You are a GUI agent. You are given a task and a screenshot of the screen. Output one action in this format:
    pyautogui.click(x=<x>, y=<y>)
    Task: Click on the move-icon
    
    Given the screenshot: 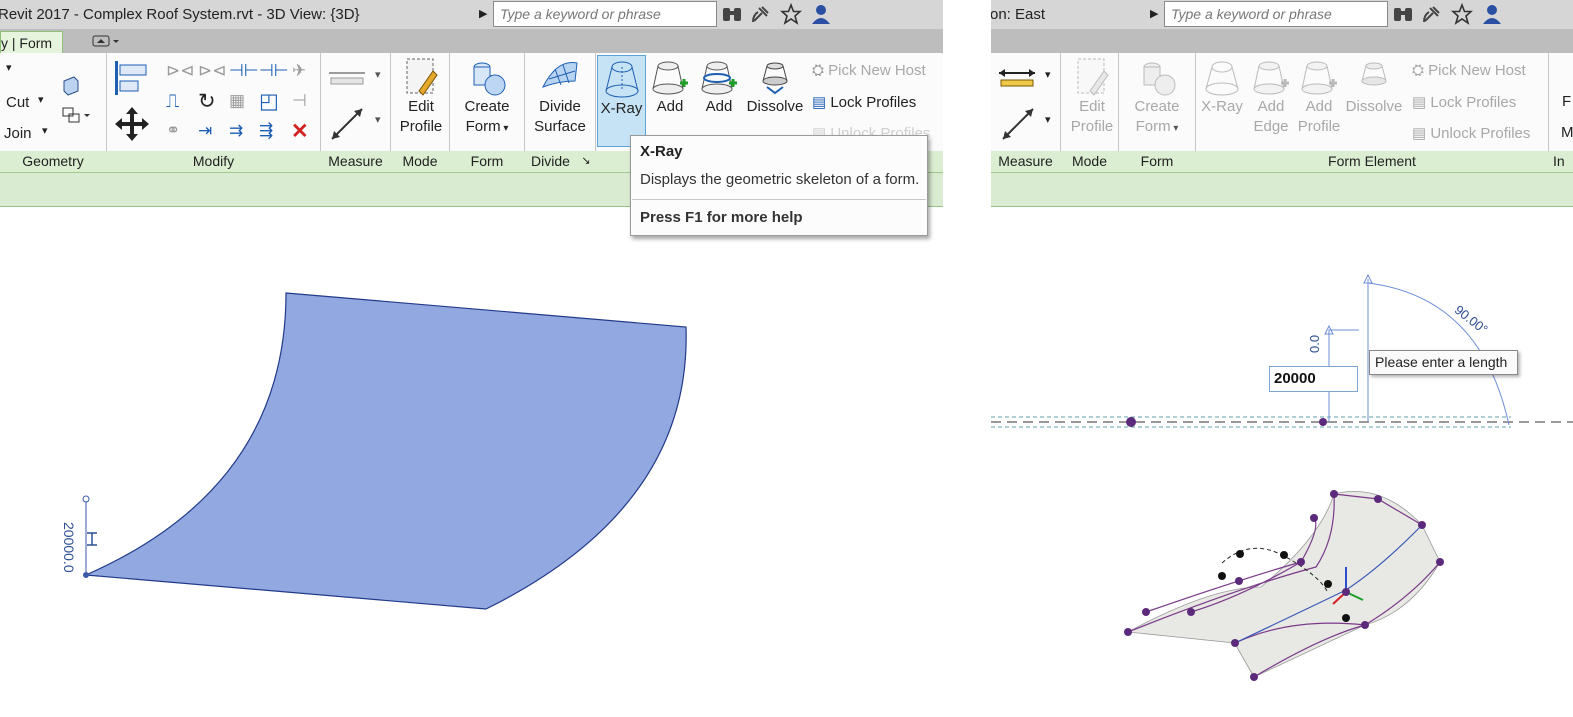 What is the action you would take?
    pyautogui.click(x=132, y=124)
    